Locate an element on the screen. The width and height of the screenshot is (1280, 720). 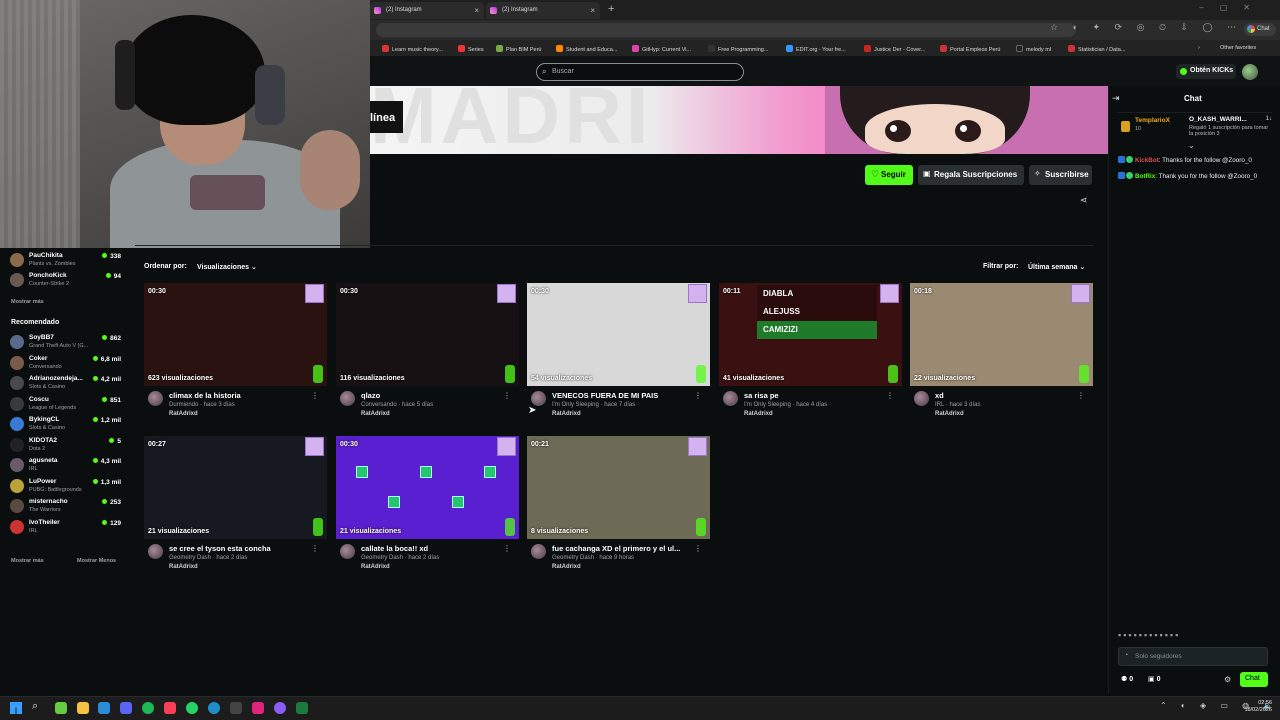
sidebar-channel: PonchoKick Counter-Strike 2 94 is located at coordinates (67, 281).